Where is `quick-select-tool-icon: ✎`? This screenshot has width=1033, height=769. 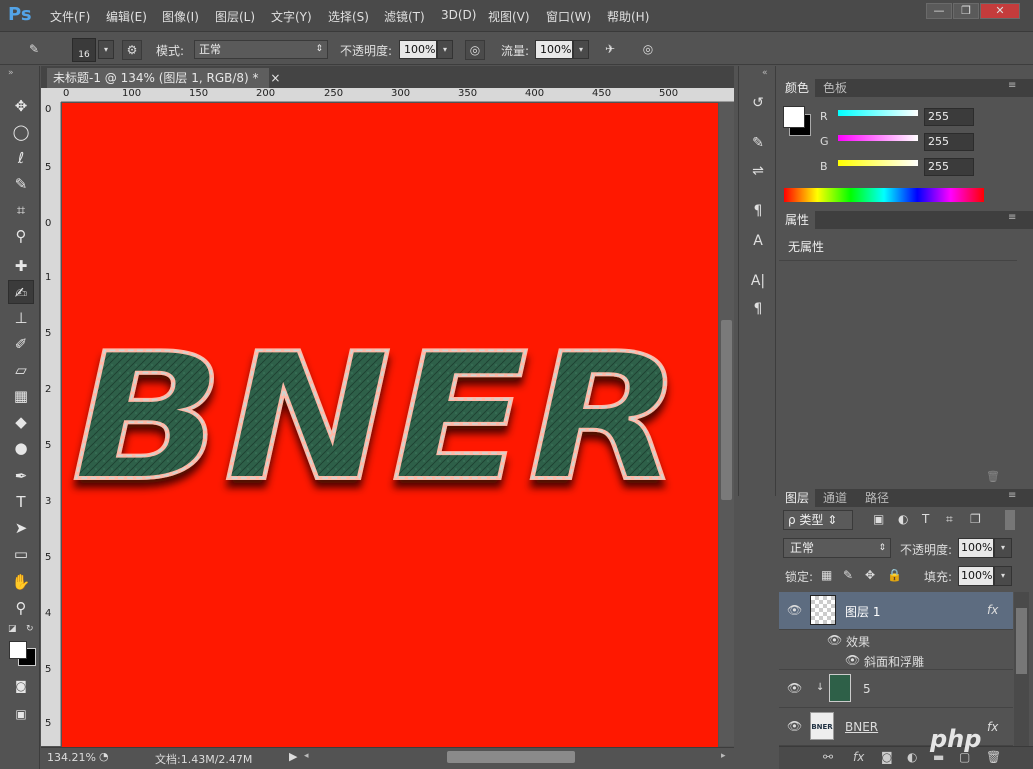 quick-select-tool-icon: ✎ is located at coordinates (21, 184).